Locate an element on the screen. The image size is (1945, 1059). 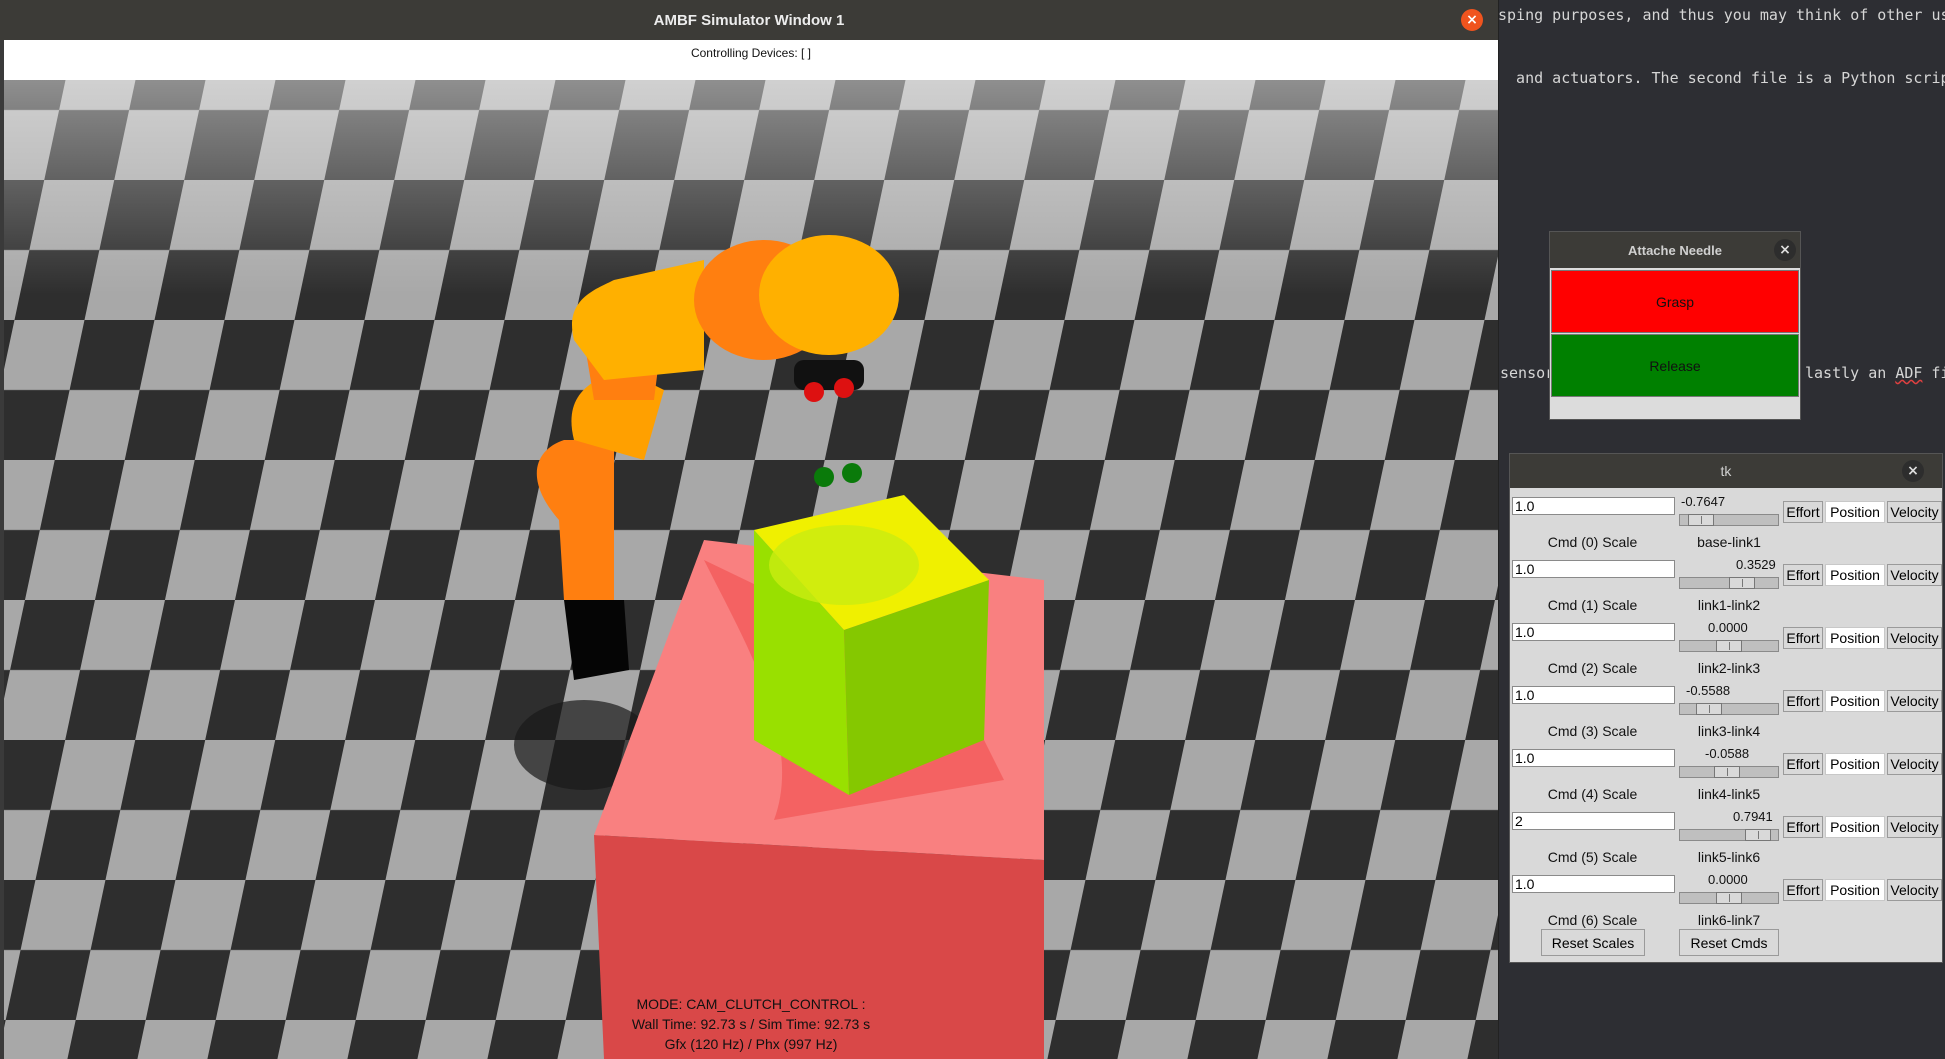
joint-name-label: link2-link3 is located at coordinates (1729, 668).